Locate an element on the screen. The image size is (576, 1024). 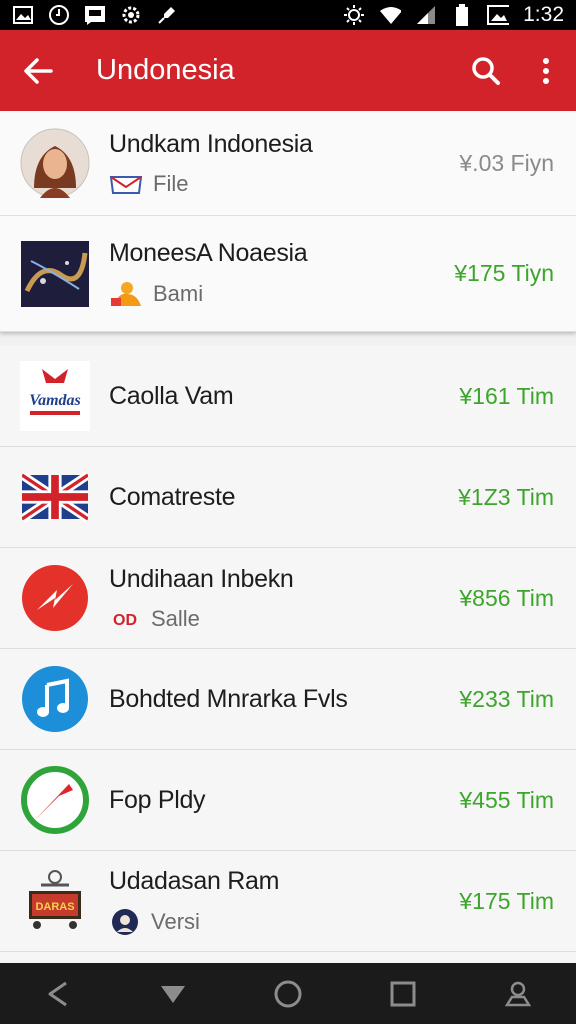
list-item: MoneesA Noaesia Bami ¥175 Tiyn is located at coordinates (288, 274).